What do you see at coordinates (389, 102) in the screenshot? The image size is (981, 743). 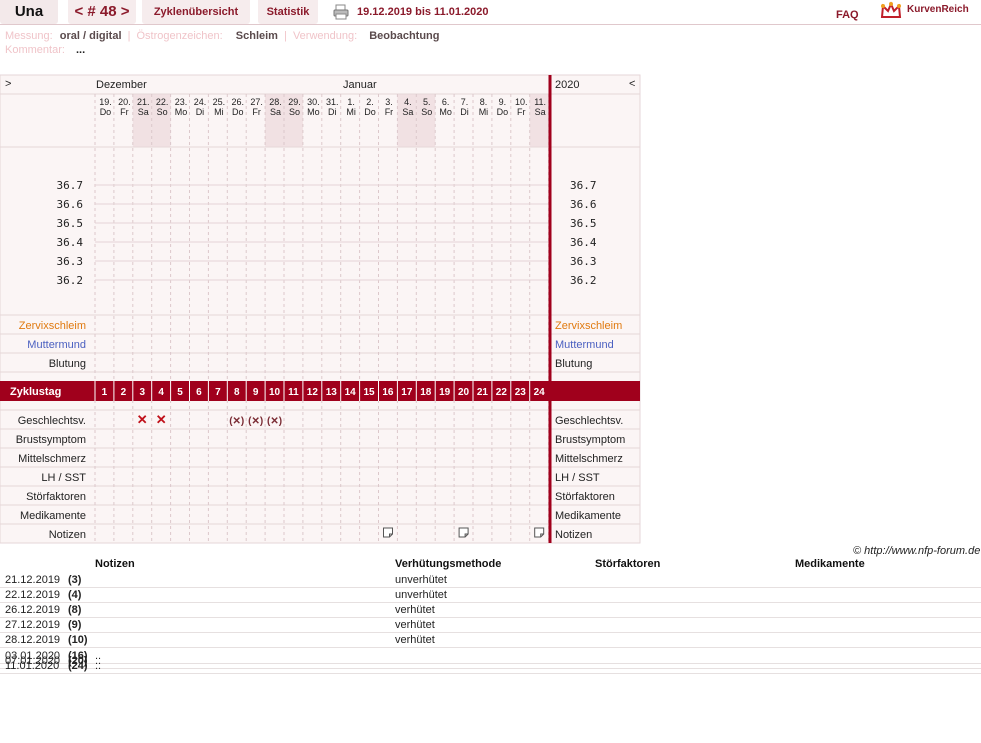 I see `day-date: 3.` at bounding box center [389, 102].